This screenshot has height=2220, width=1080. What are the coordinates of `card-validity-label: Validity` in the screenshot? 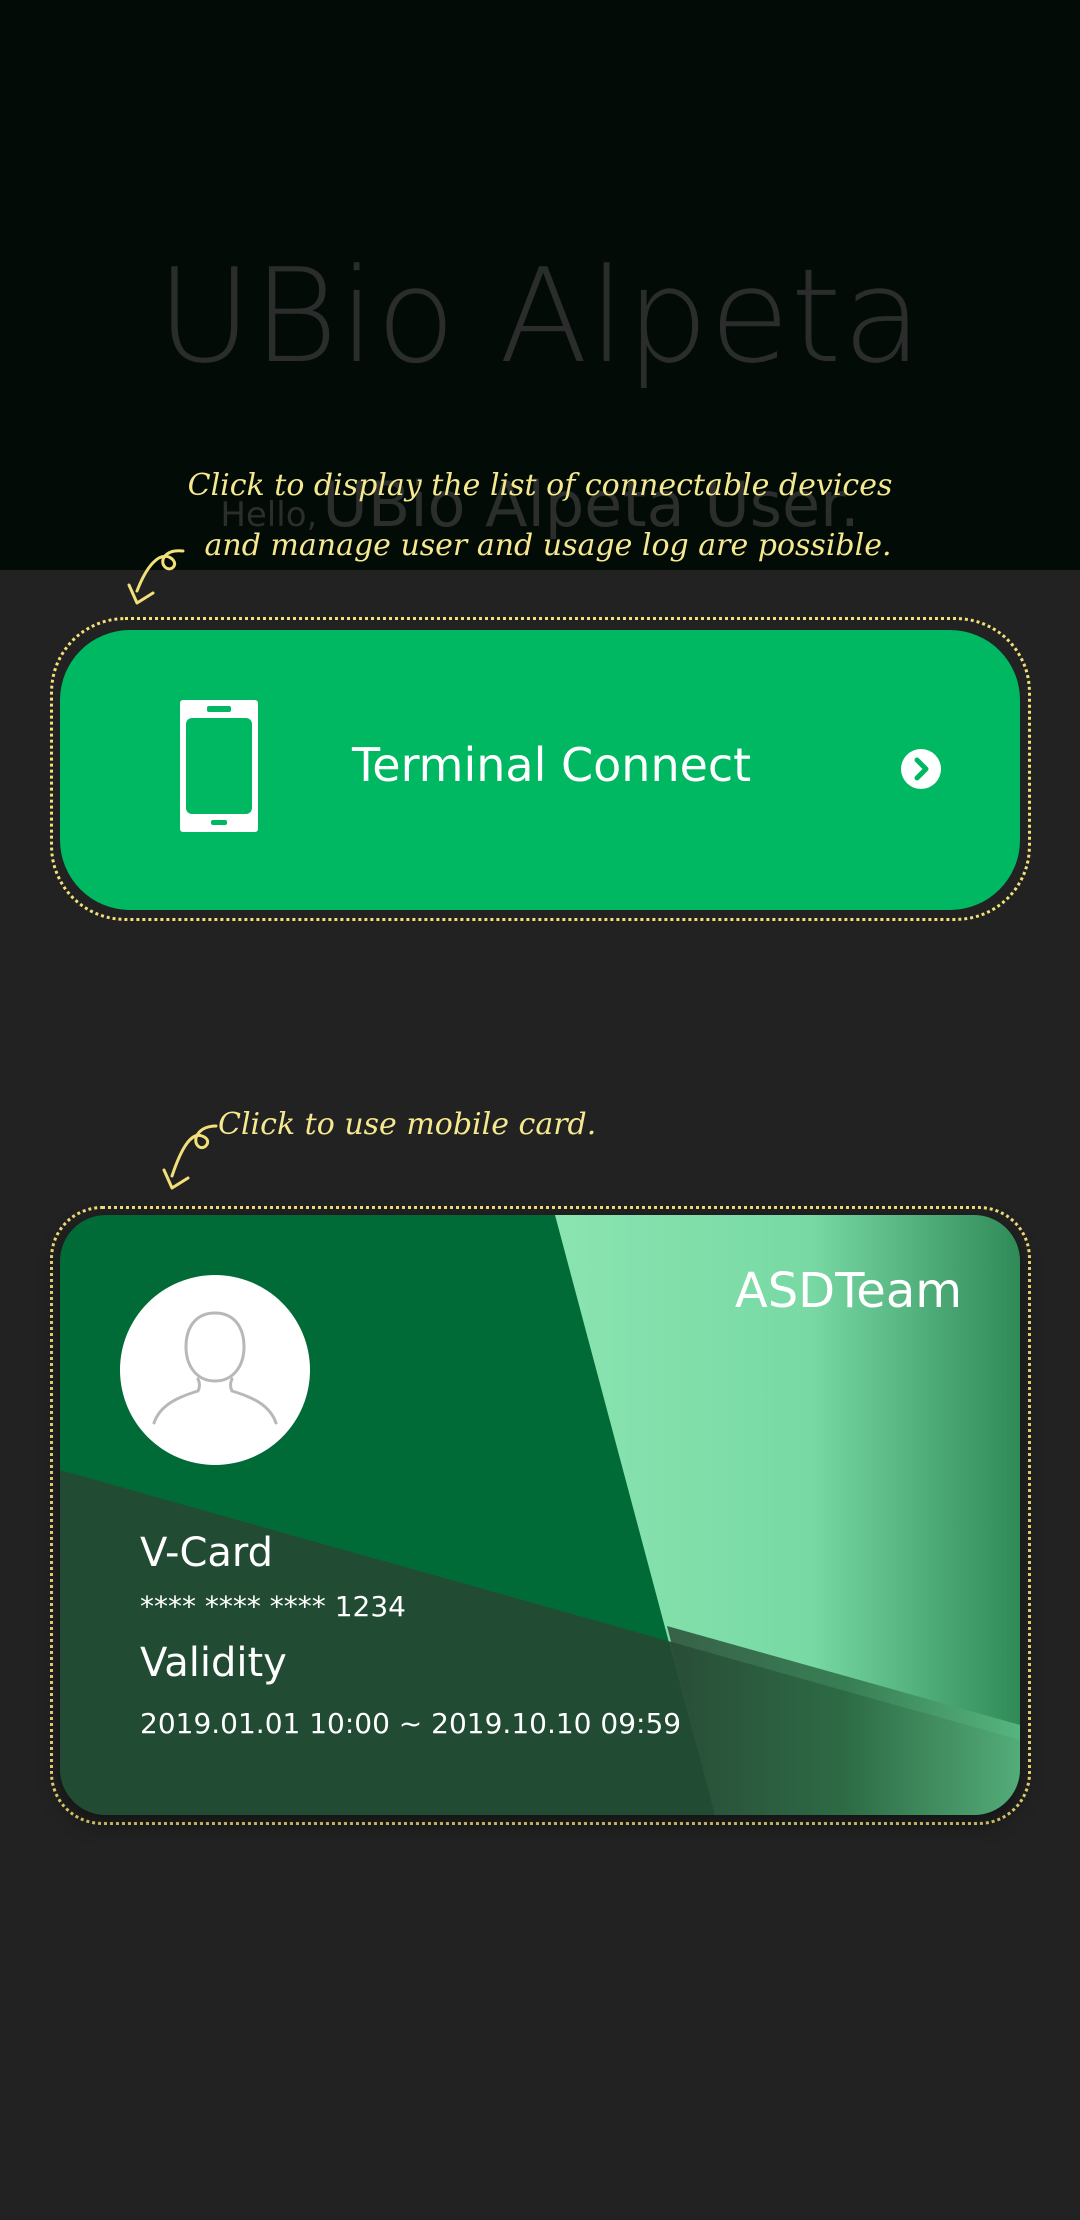 It's located at (213, 1663).